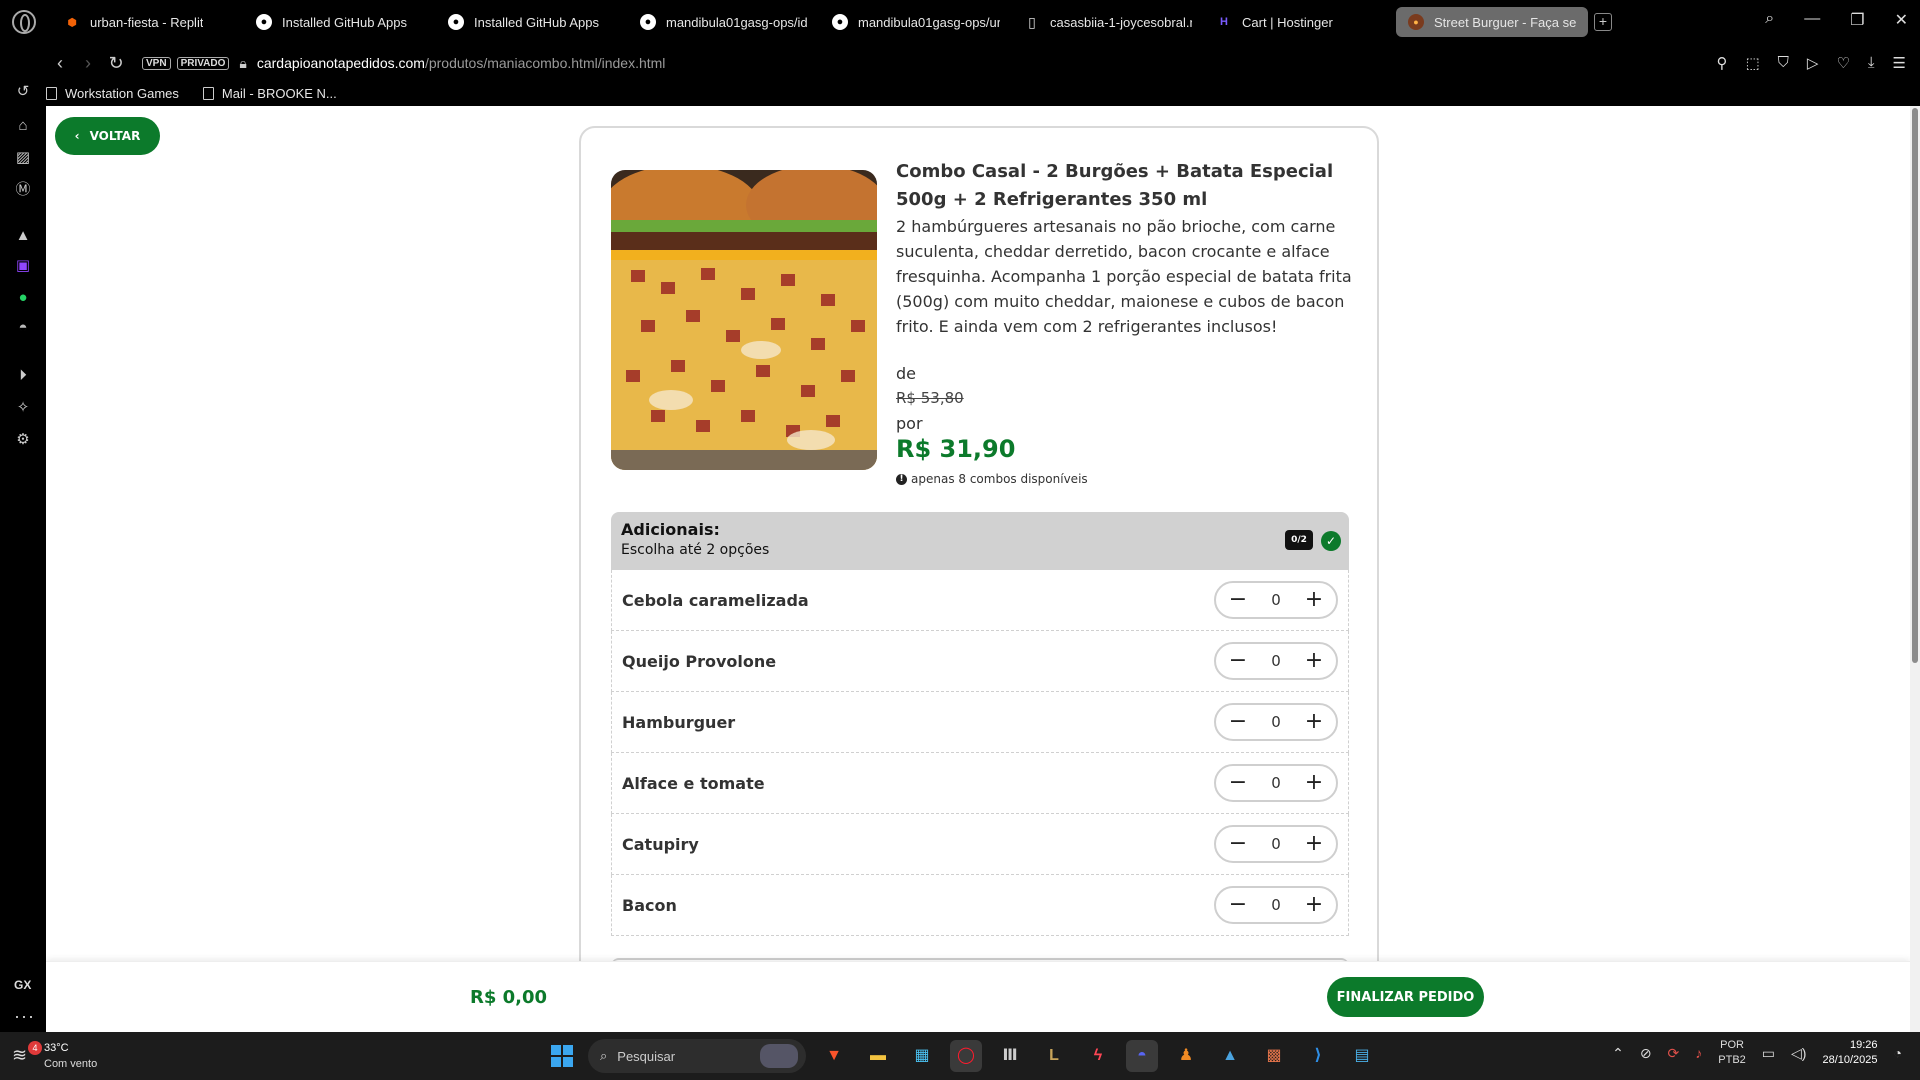 This screenshot has height=1080, width=1920. Describe the element at coordinates (697, 1056) in the screenshot. I see `taskbar-search: ⌕ Pesquisar` at that location.